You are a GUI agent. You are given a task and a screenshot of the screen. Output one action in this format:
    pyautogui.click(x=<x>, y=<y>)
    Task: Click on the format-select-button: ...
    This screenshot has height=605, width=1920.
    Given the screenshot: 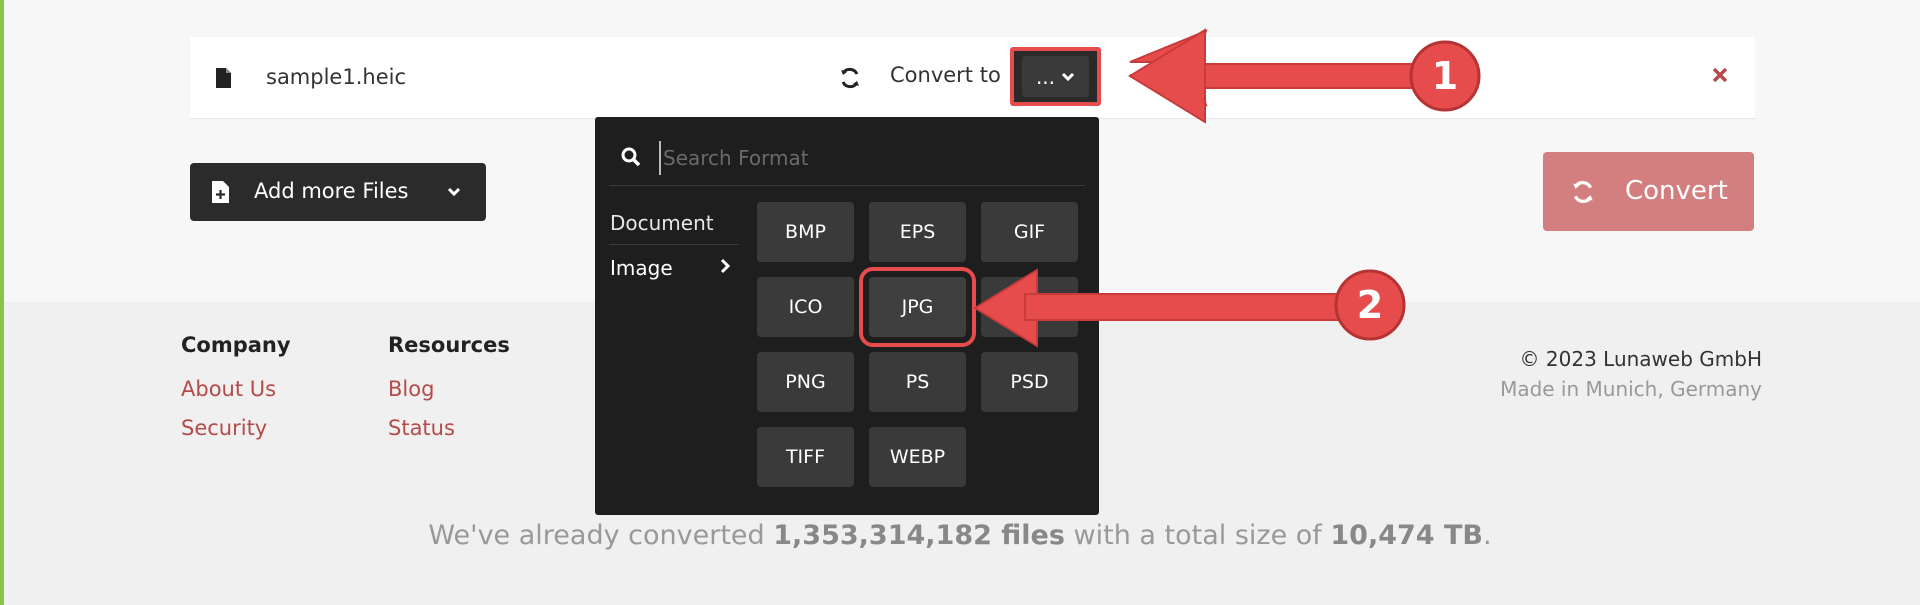 What is the action you would take?
    pyautogui.click(x=1055, y=76)
    